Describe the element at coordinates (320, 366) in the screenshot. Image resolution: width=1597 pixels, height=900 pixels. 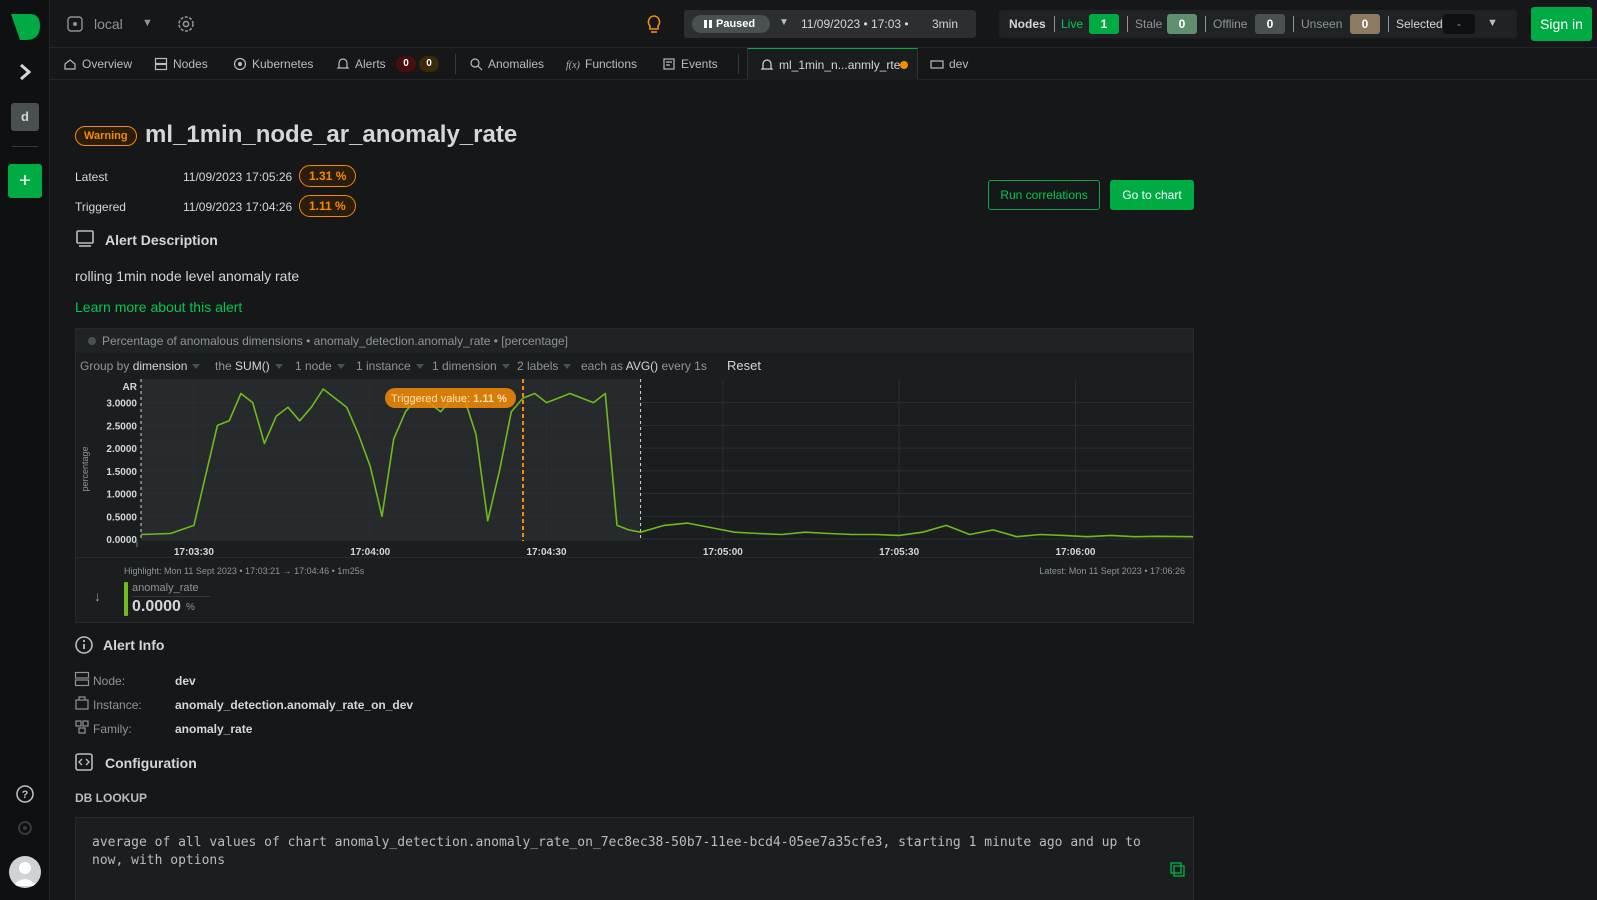
I see `nodes-filter: 1 node` at that location.